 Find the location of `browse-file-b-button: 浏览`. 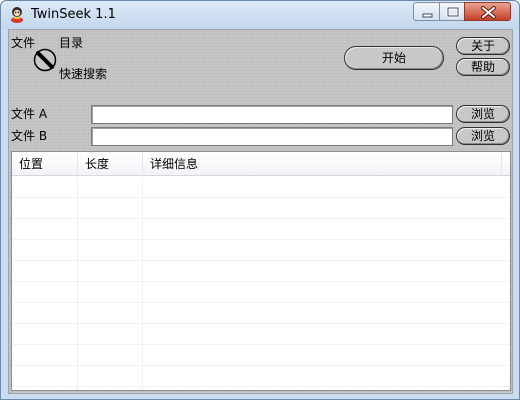

browse-file-b-button: 浏览 is located at coordinates (483, 136).